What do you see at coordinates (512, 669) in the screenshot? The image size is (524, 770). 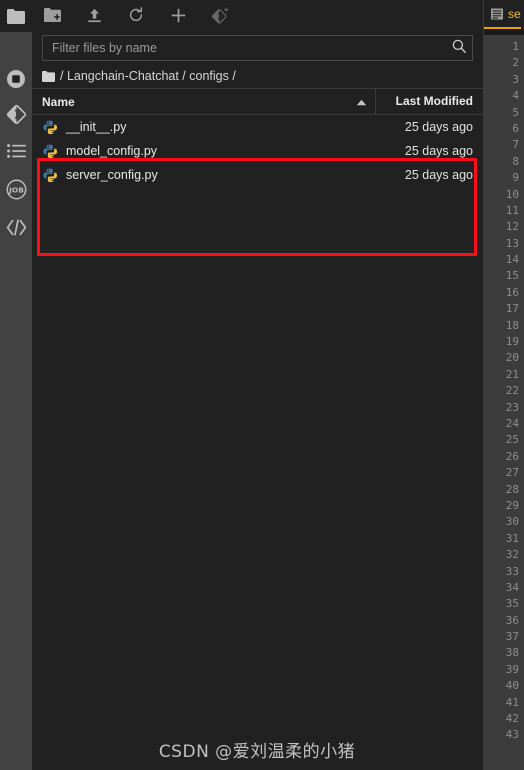 I see `line-number: 39` at bounding box center [512, 669].